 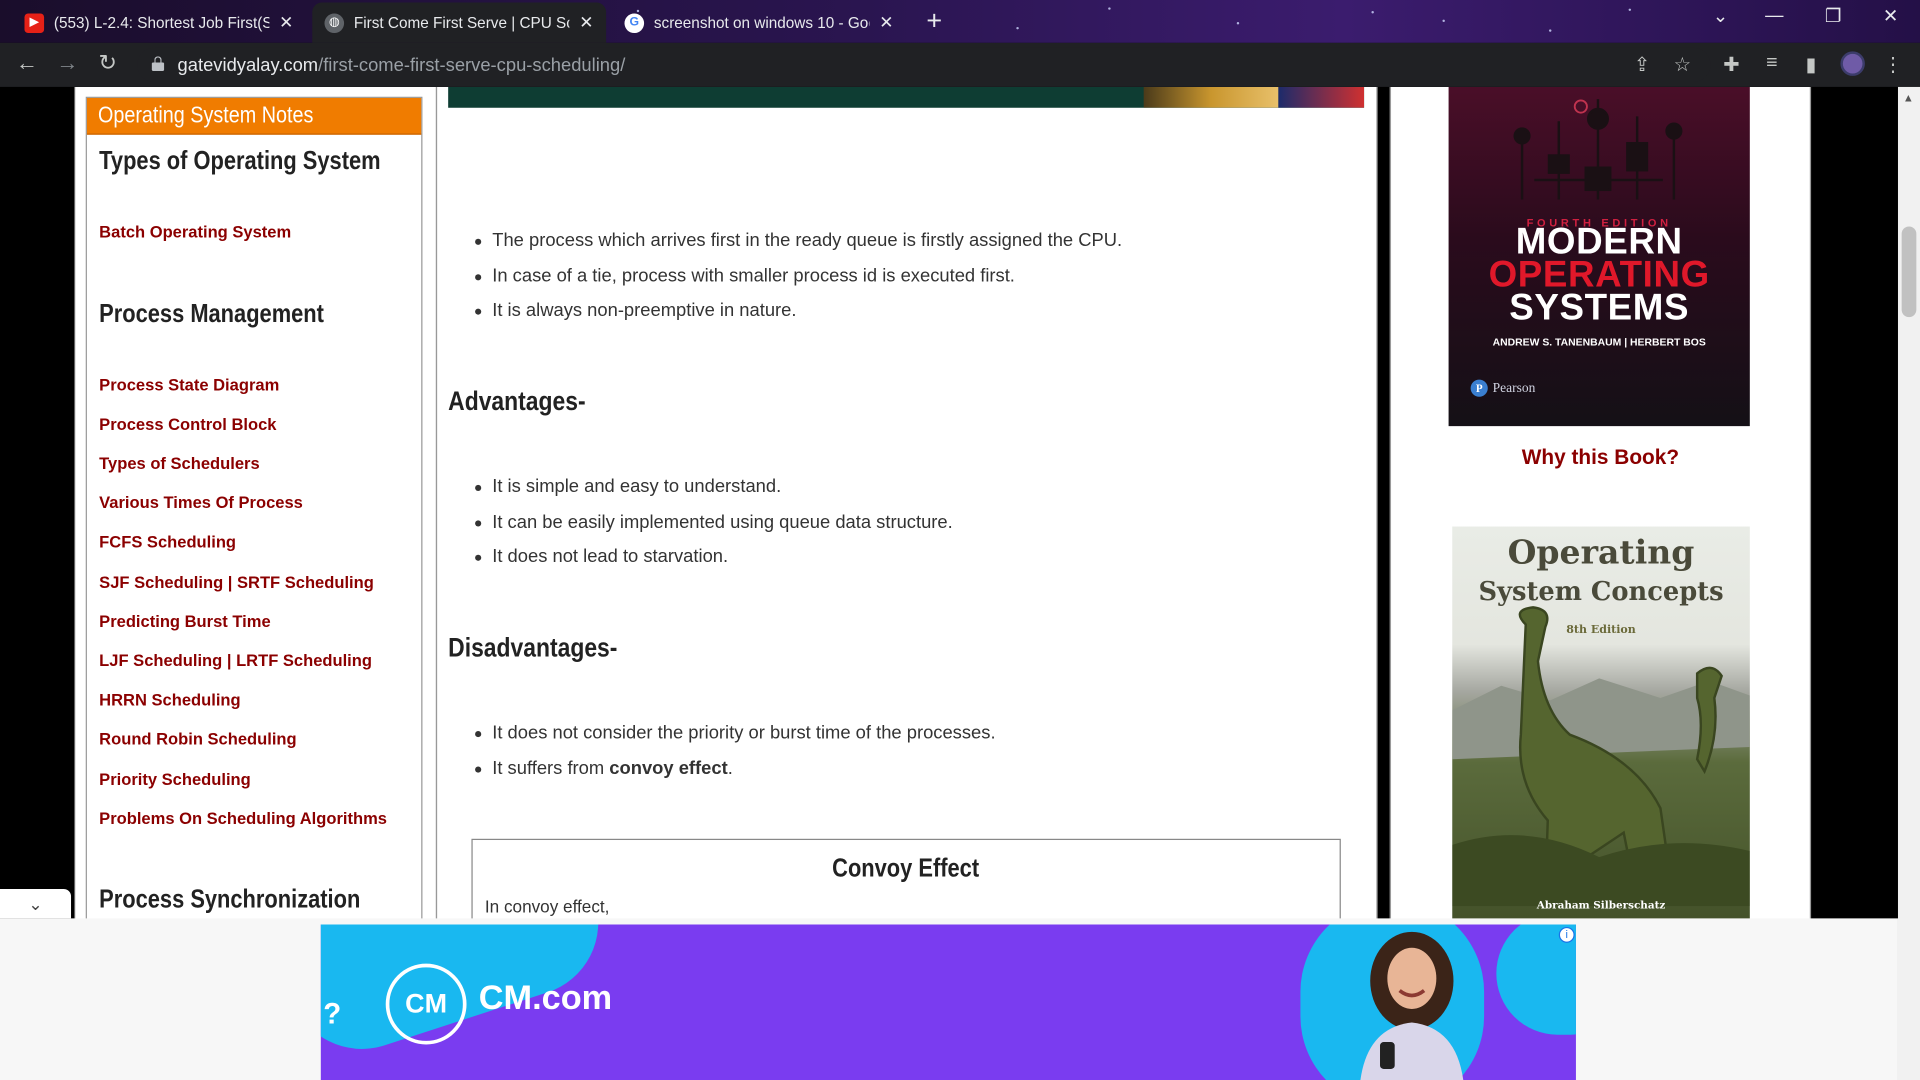 What do you see at coordinates (67, 63) in the screenshot?
I see `forward-icon: →` at bounding box center [67, 63].